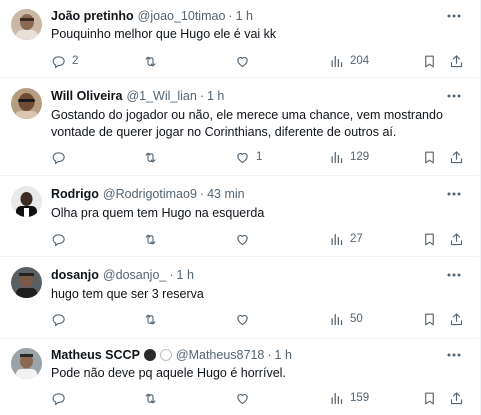  I want to click on display-name: dosanjo, so click(75, 275).